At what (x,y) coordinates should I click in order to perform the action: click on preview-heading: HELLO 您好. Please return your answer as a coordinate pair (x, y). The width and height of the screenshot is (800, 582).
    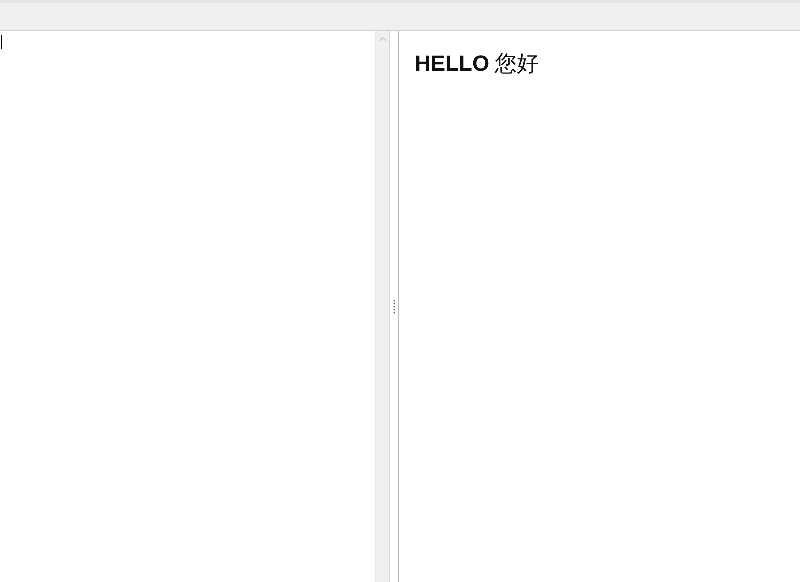
    Looking at the image, I should click on (477, 64).